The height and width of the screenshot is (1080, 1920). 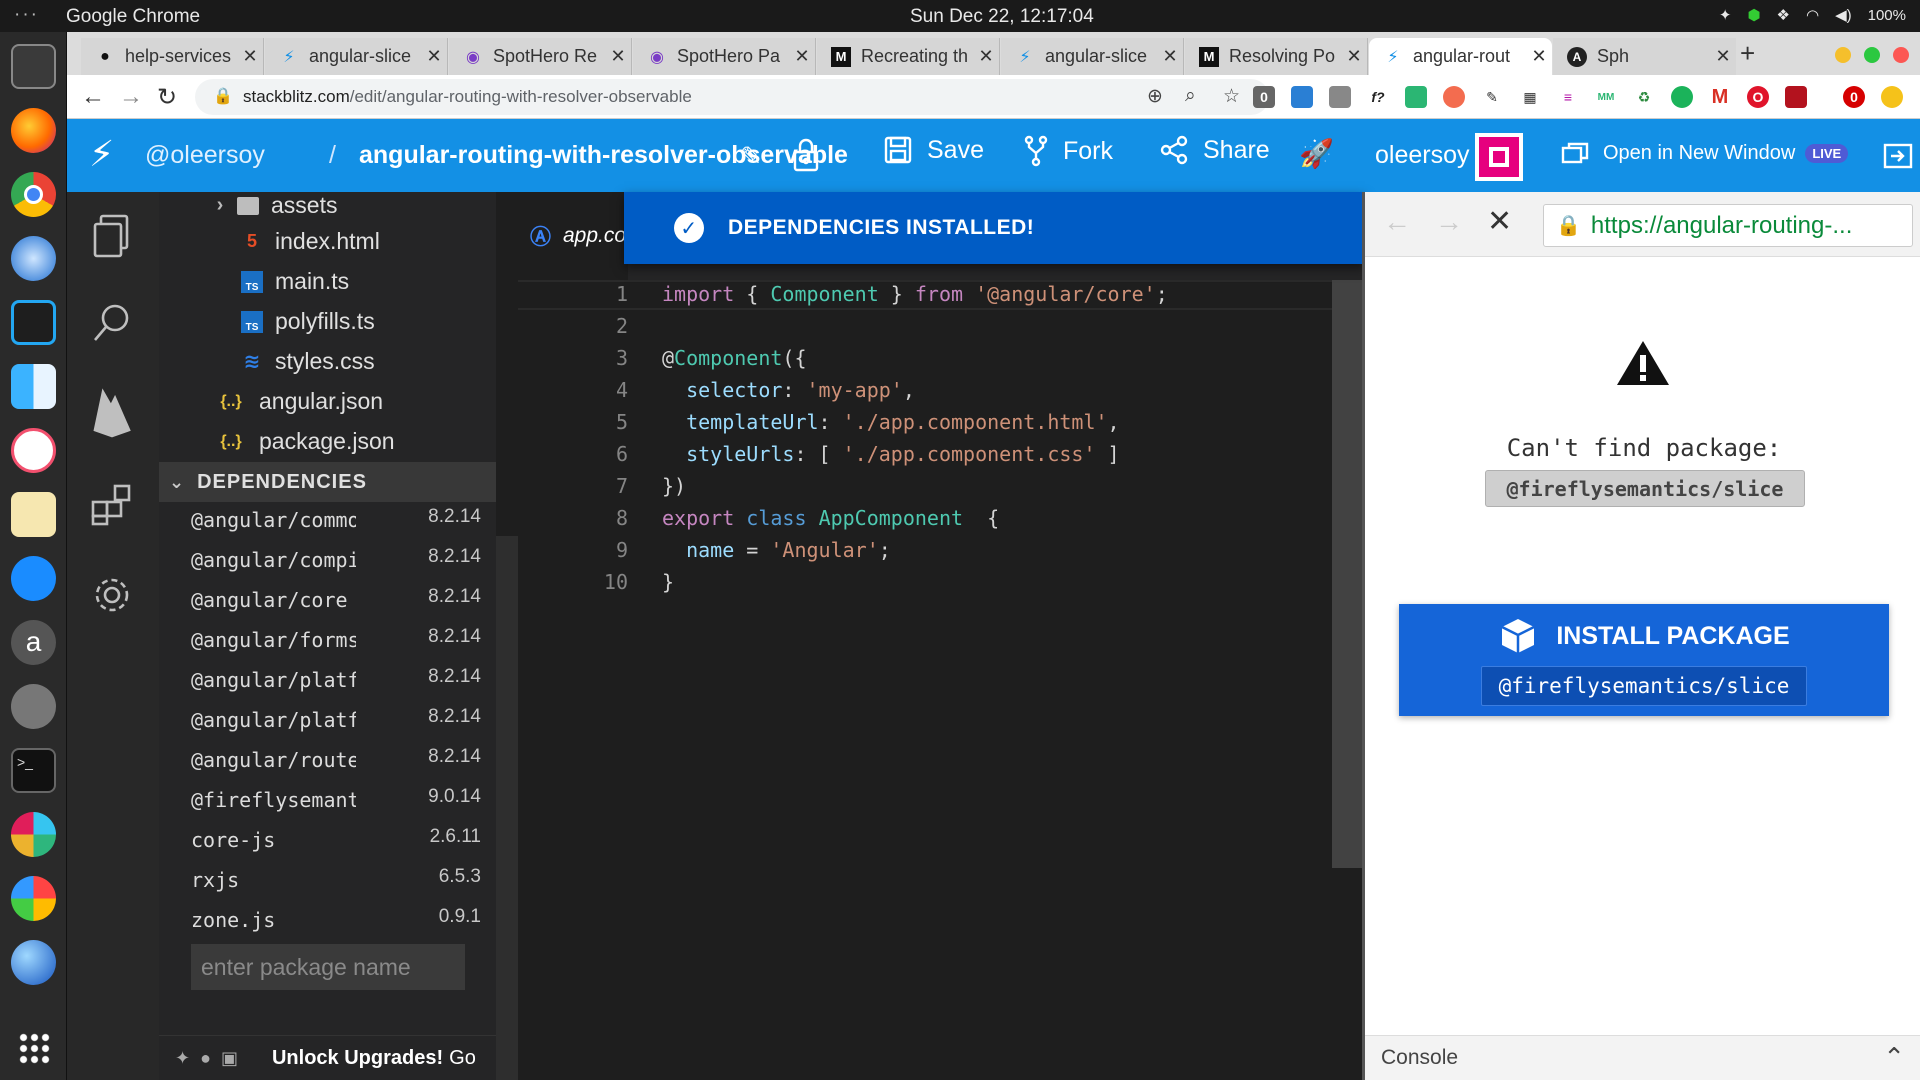 I want to click on finder-icon, so click(x=33, y=386).